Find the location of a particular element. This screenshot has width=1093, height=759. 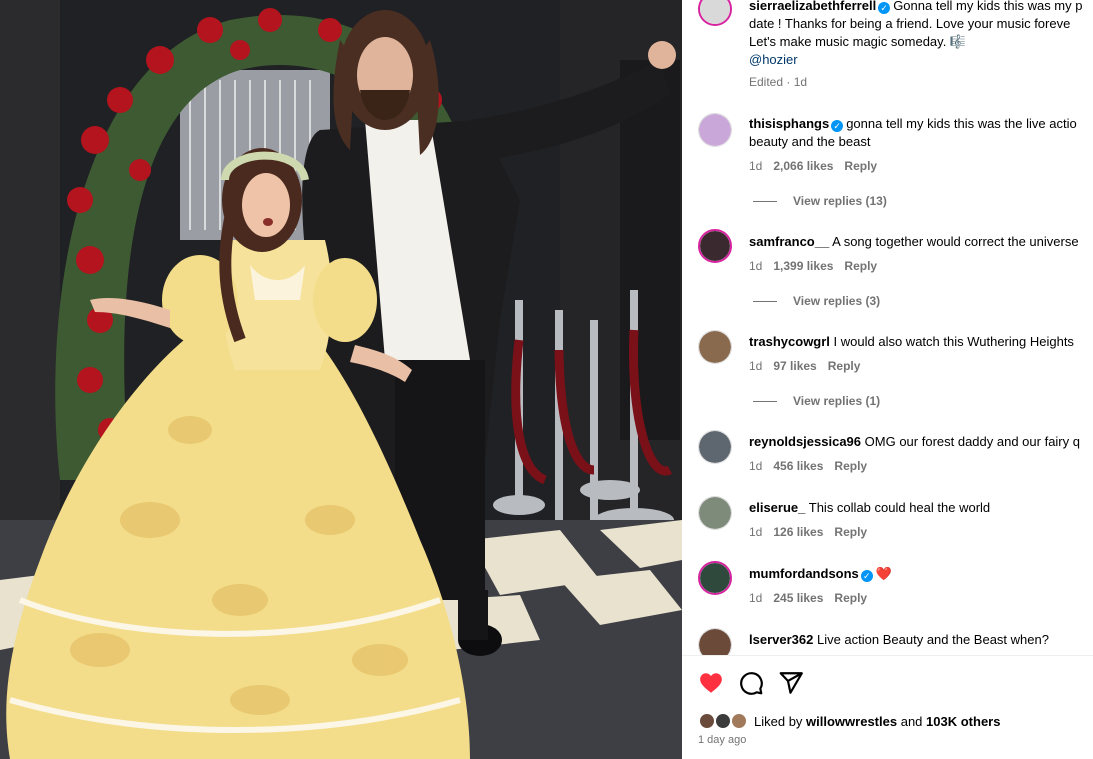

view-replies-label: View replies (1) is located at coordinates (837, 401).